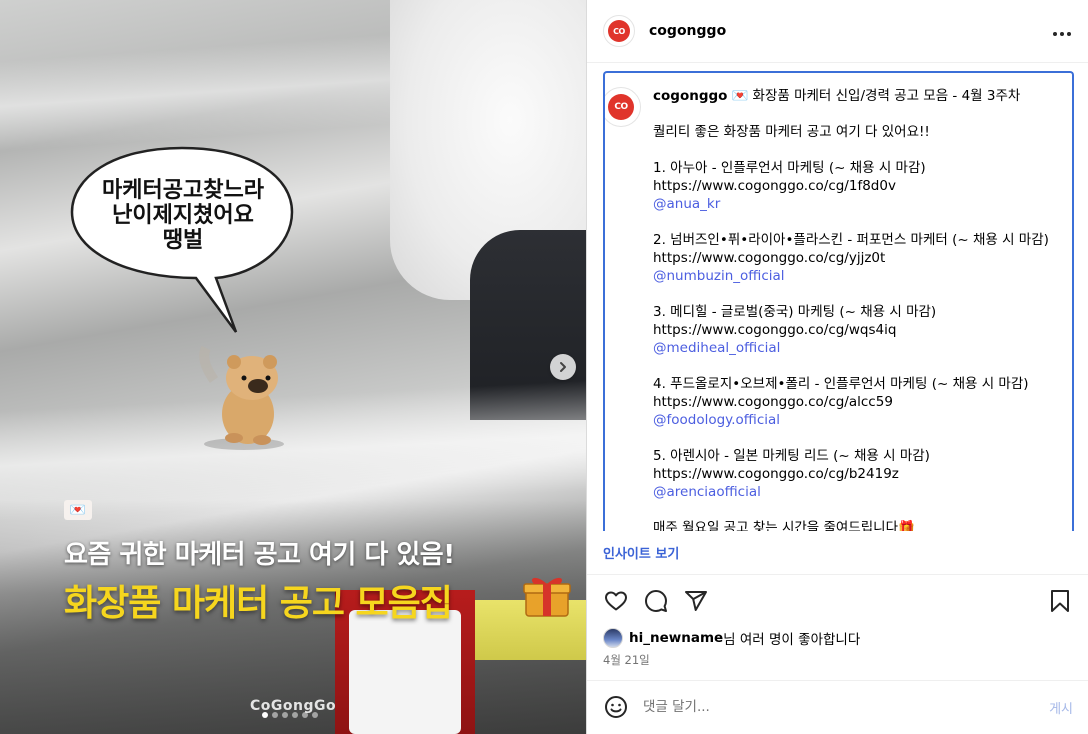 The height and width of the screenshot is (734, 1088). I want to click on caption-avatar: CO, so click(623, 107).